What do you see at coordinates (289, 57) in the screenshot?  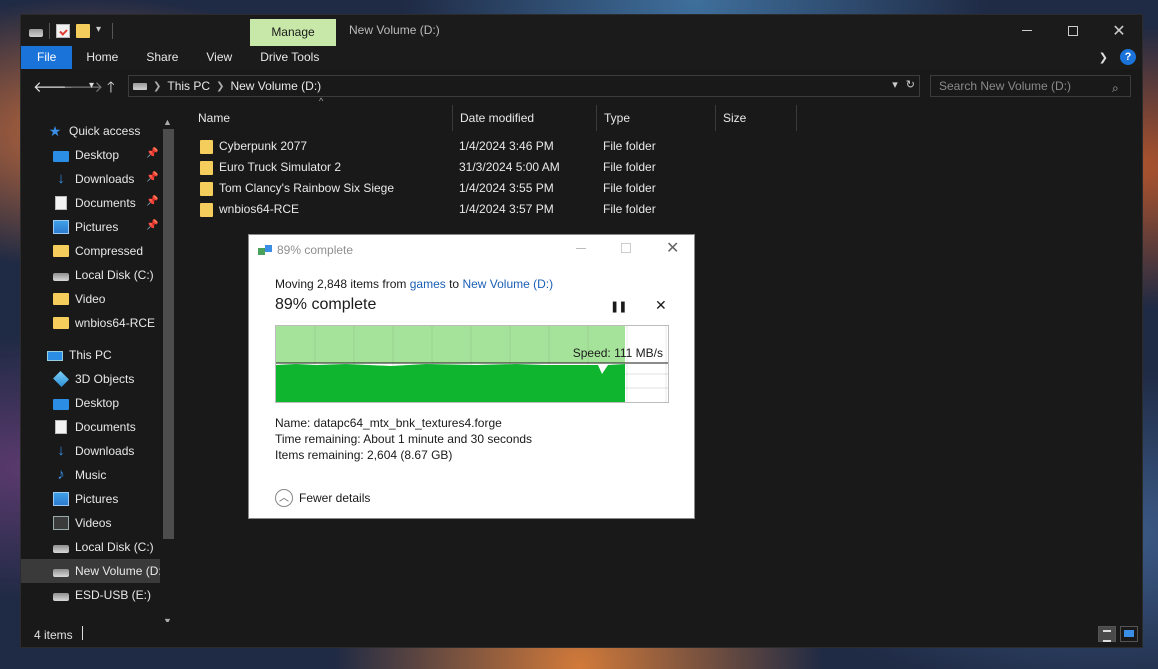 I see `tab-drive-tools: Drive Tools` at bounding box center [289, 57].